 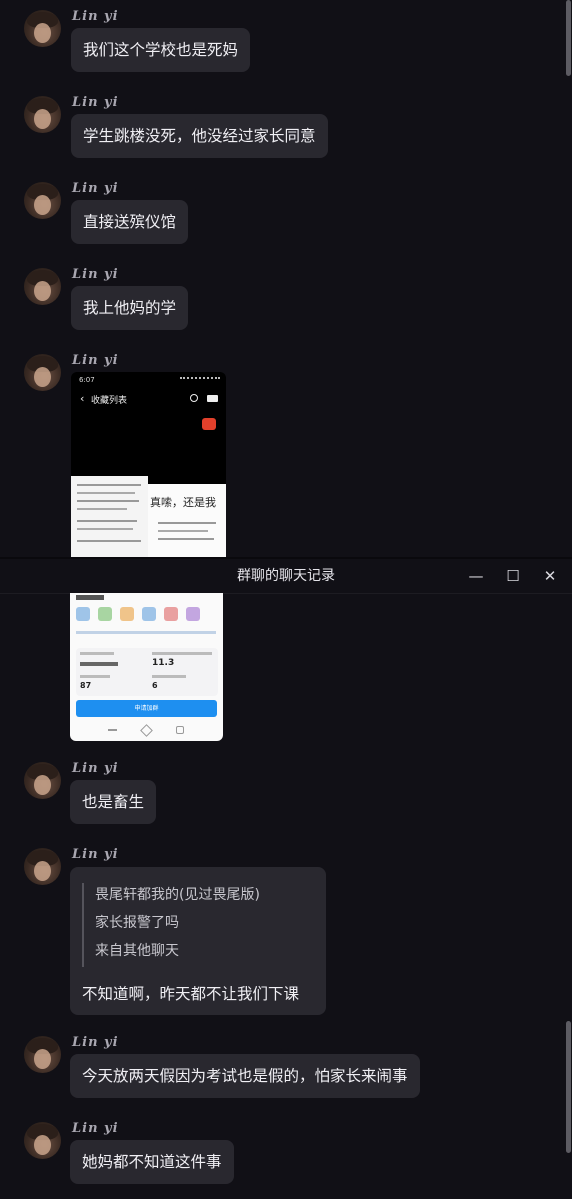 I want to click on phone-status-time: 6:07, so click(x=87, y=380).